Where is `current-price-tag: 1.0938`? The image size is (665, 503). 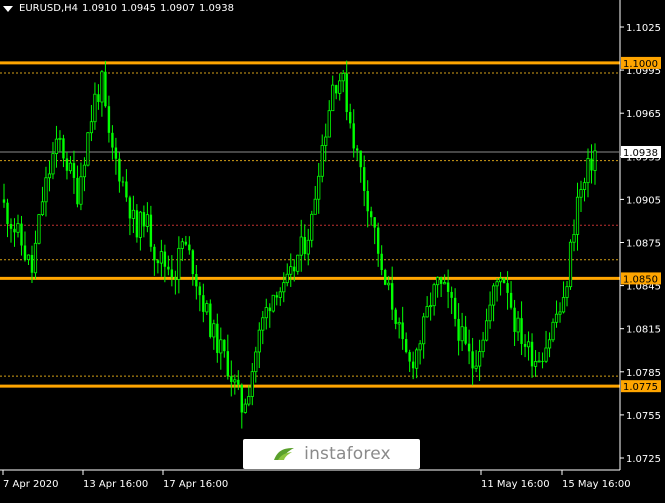 current-price-tag: 1.0938 is located at coordinates (641, 152).